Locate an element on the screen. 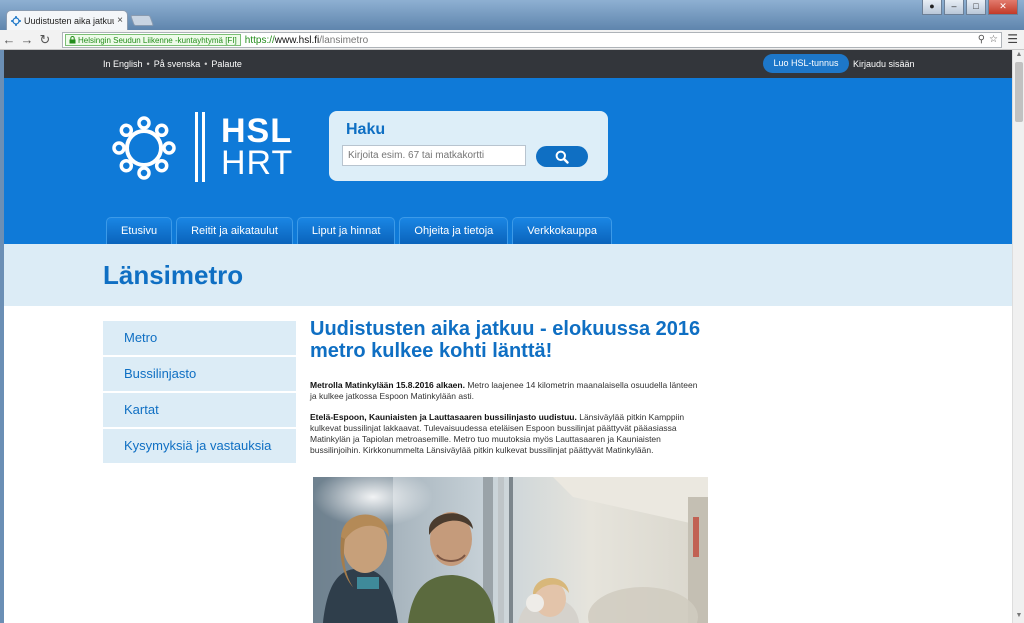  sidebar-item-metro: Metro is located at coordinates (199, 338).